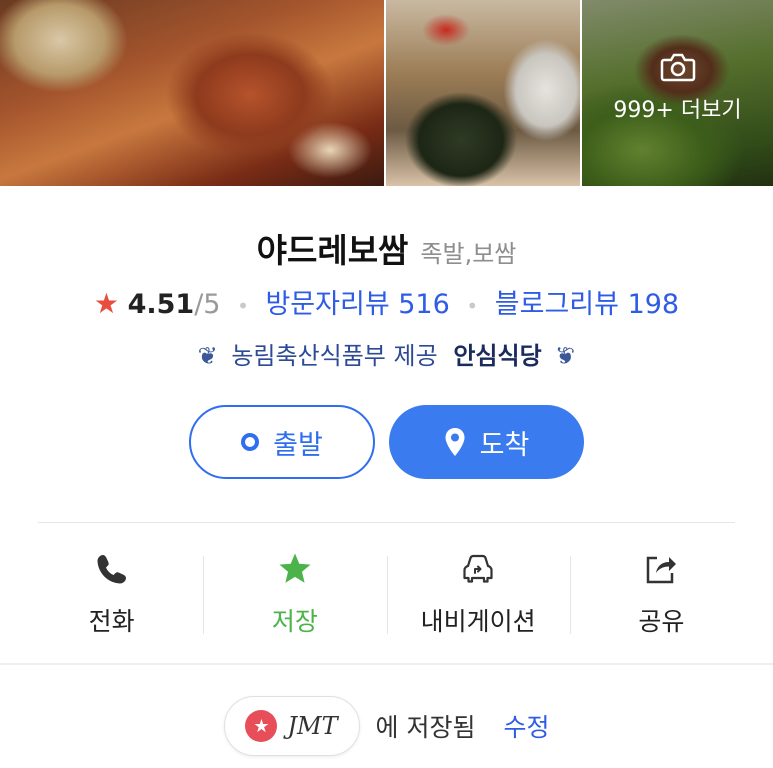  Describe the element at coordinates (677, 67) in the screenshot. I see `camera-icon` at that location.